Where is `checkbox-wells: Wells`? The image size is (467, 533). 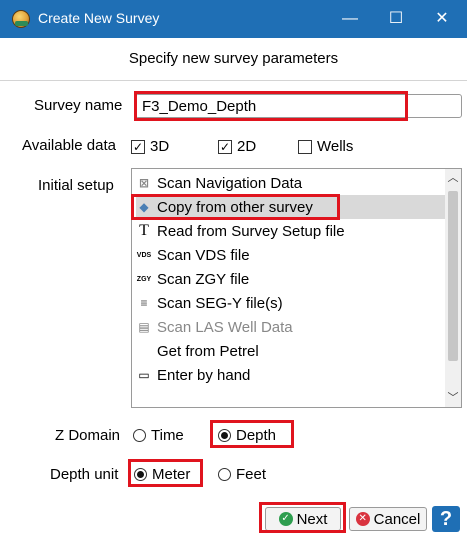
checkbox-wells: Wells is located at coordinates (325, 146).